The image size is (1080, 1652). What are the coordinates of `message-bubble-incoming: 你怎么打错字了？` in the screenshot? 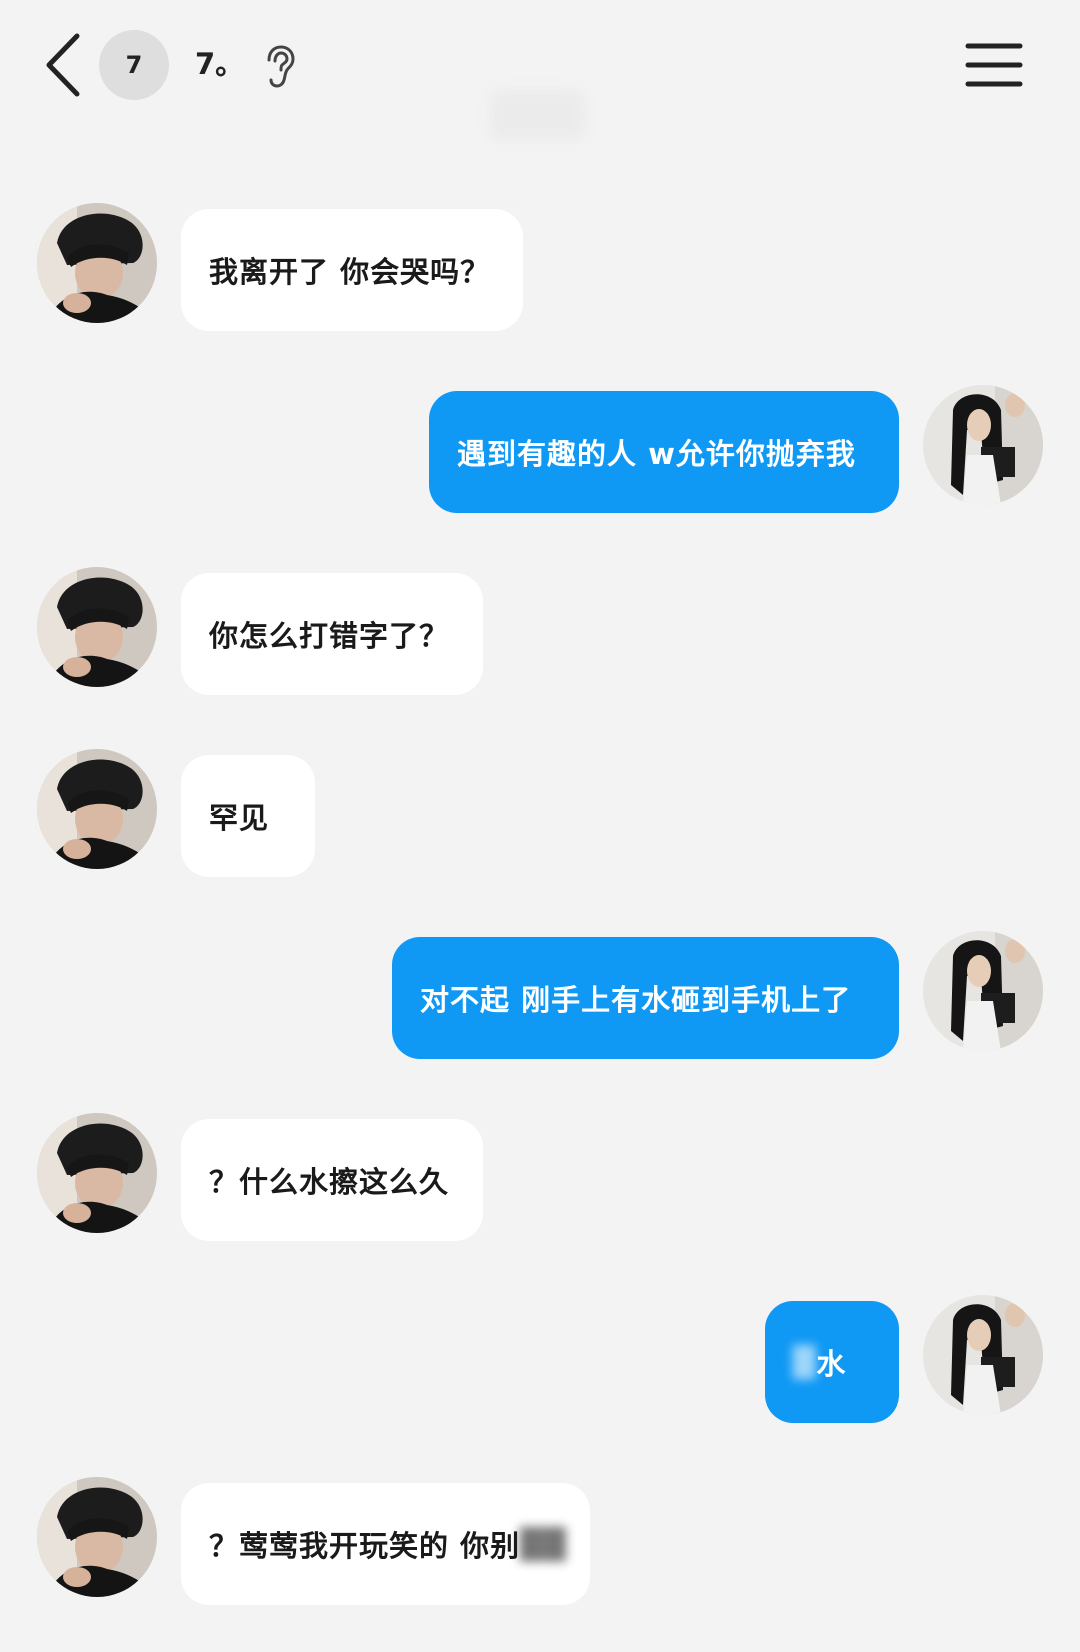 It's located at (332, 634).